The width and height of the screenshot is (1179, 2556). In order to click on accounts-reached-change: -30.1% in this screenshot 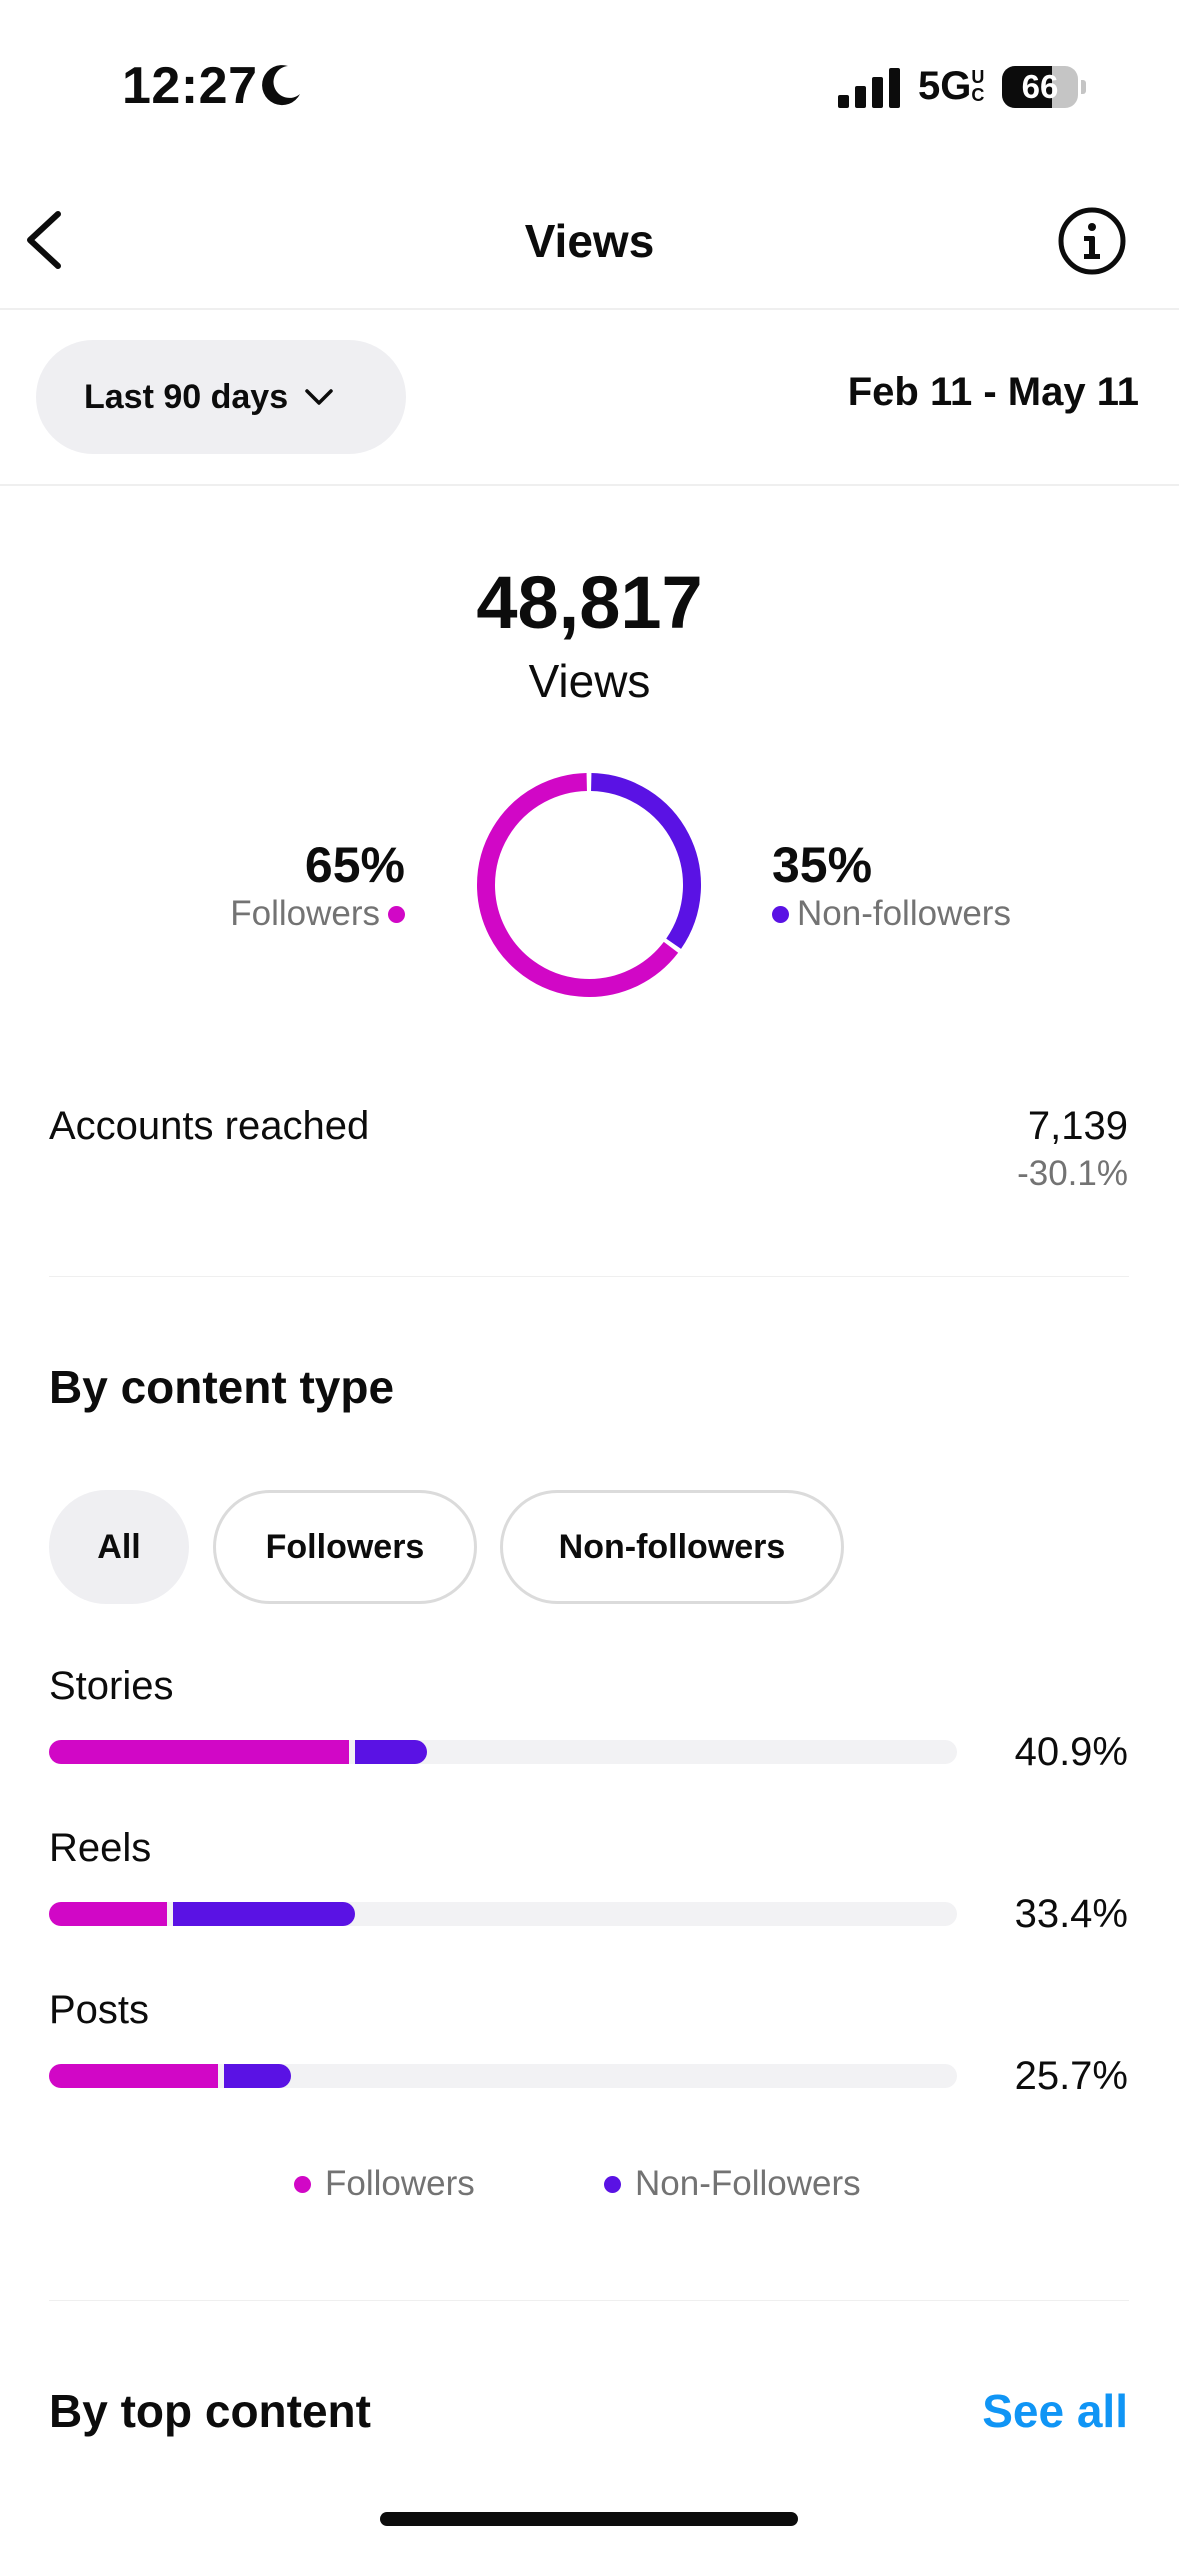, I will do `click(1072, 1173)`.